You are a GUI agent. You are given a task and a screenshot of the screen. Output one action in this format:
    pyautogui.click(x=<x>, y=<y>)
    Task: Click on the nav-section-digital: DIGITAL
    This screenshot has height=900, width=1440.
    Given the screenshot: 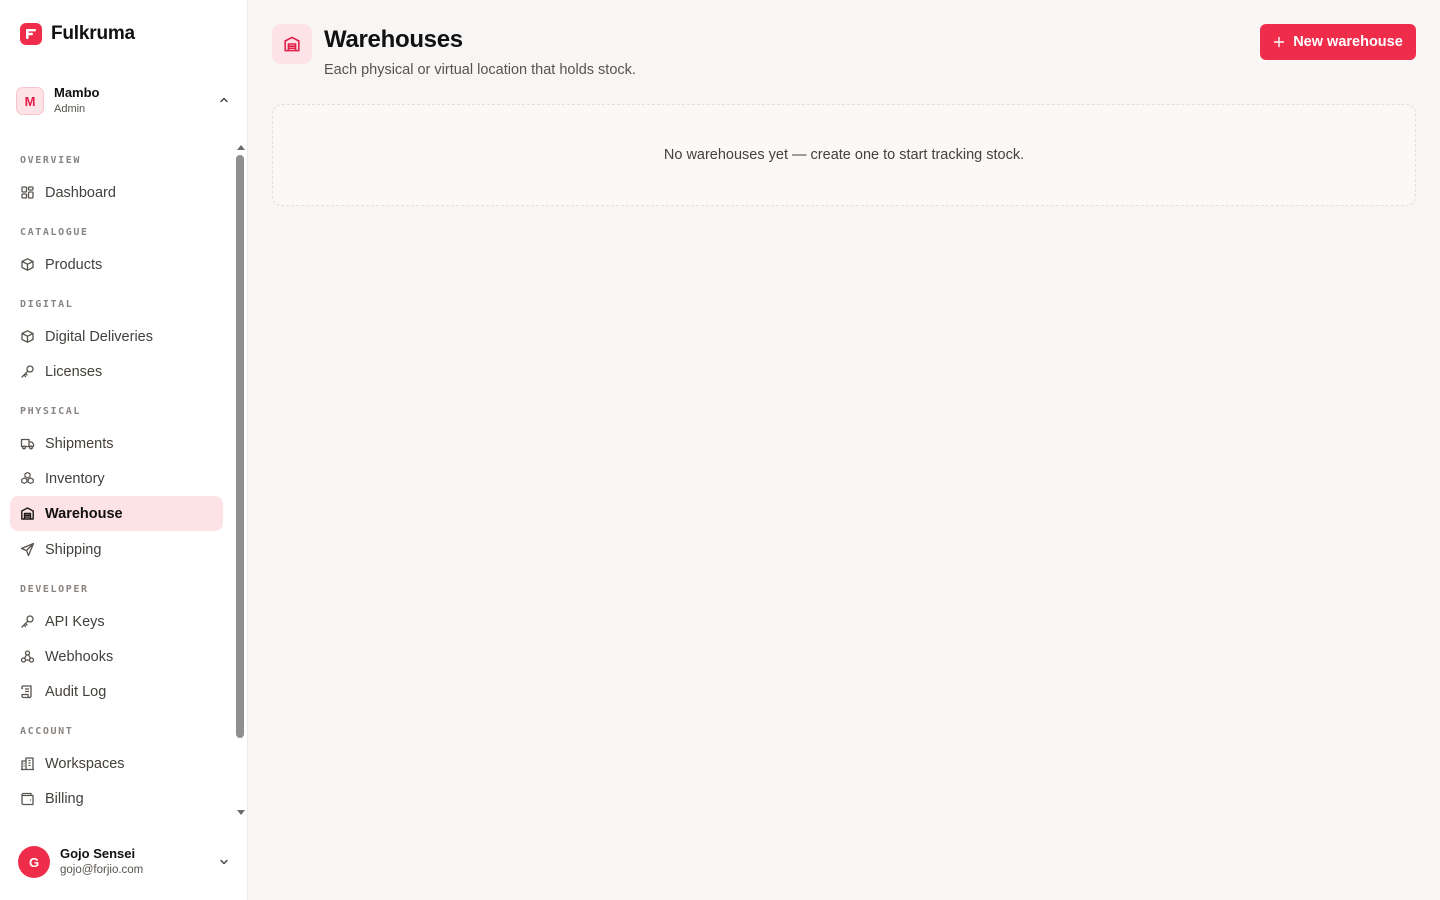 What is the action you would take?
    pyautogui.click(x=47, y=304)
    